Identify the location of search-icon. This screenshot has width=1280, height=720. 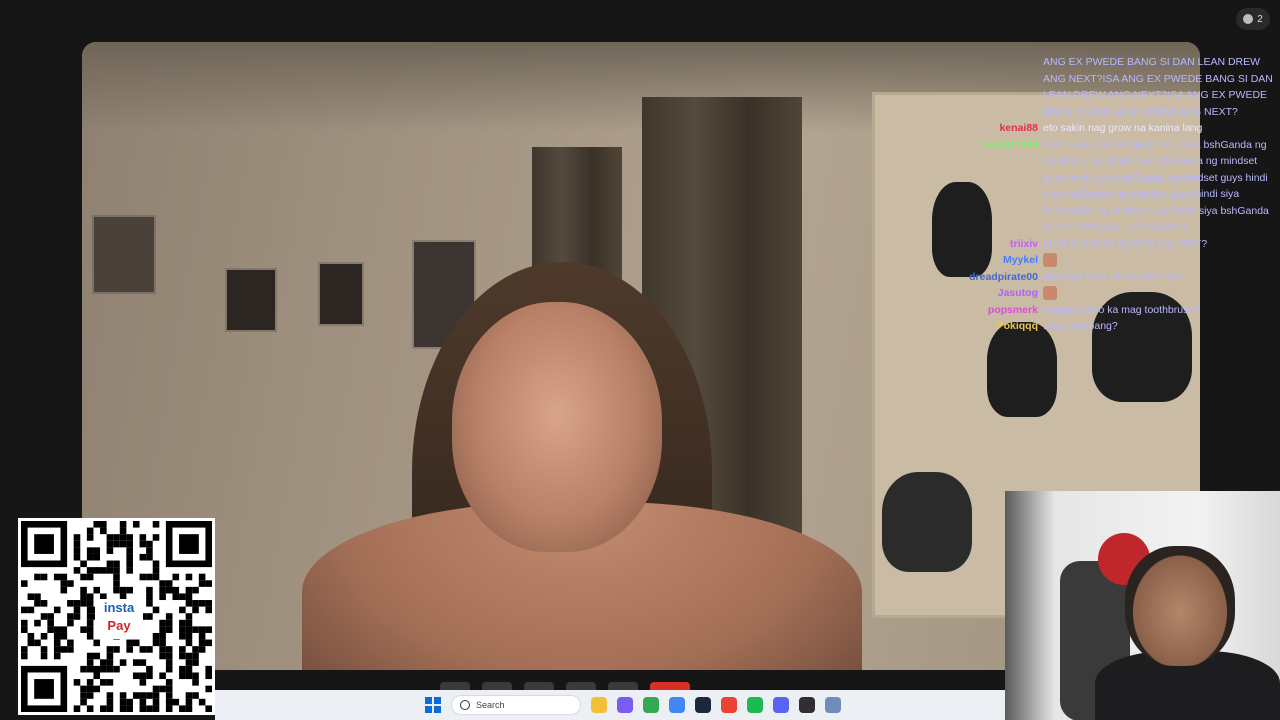
(465, 705).